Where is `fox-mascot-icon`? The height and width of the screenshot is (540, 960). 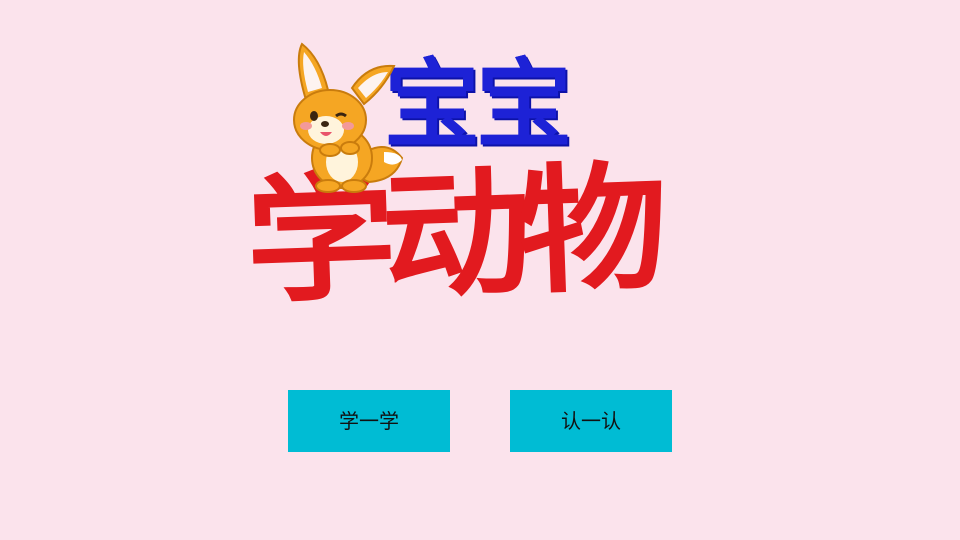 fox-mascot-icon is located at coordinates (348, 117).